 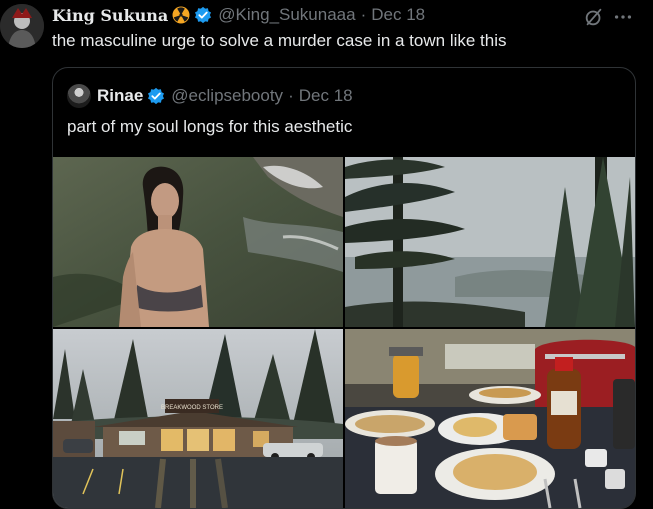 I want to click on tweet-header: King Sukuna @King_Sukunaaa · Dec 18, so click(x=238, y=15).